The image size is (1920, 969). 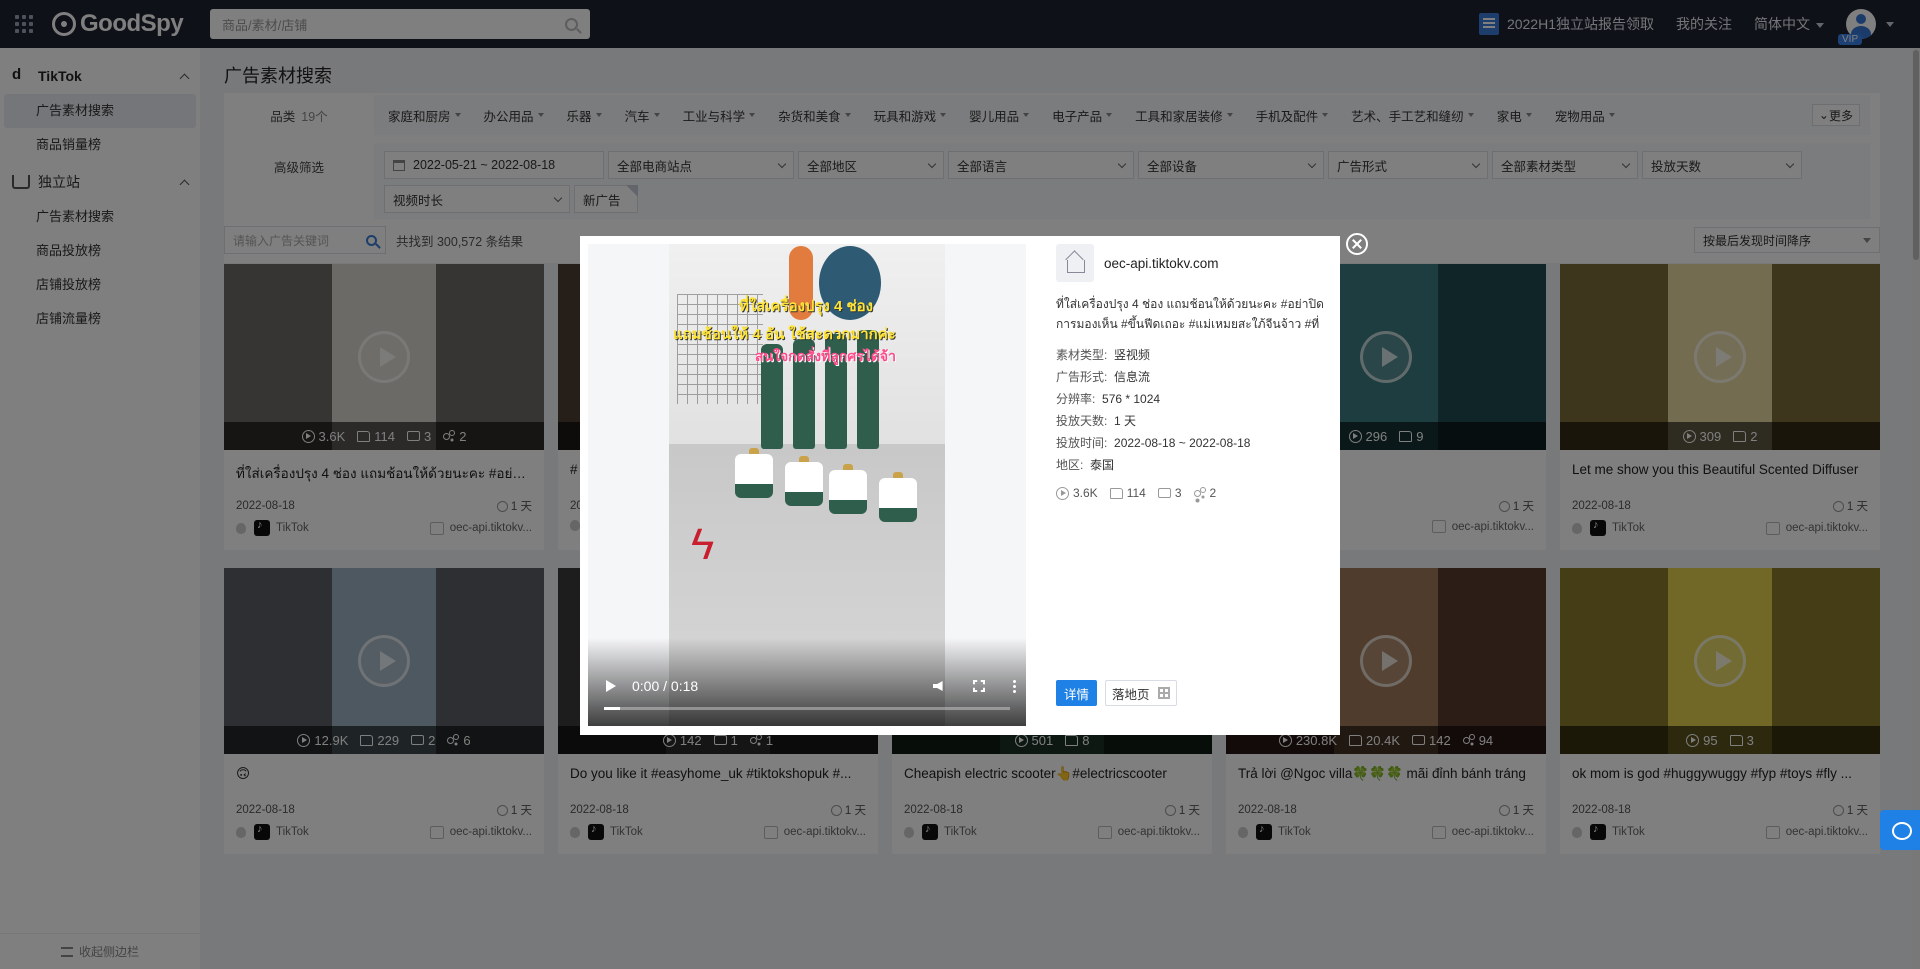 What do you see at coordinates (1199, 493) in the screenshot?
I see `share-icon` at bounding box center [1199, 493].